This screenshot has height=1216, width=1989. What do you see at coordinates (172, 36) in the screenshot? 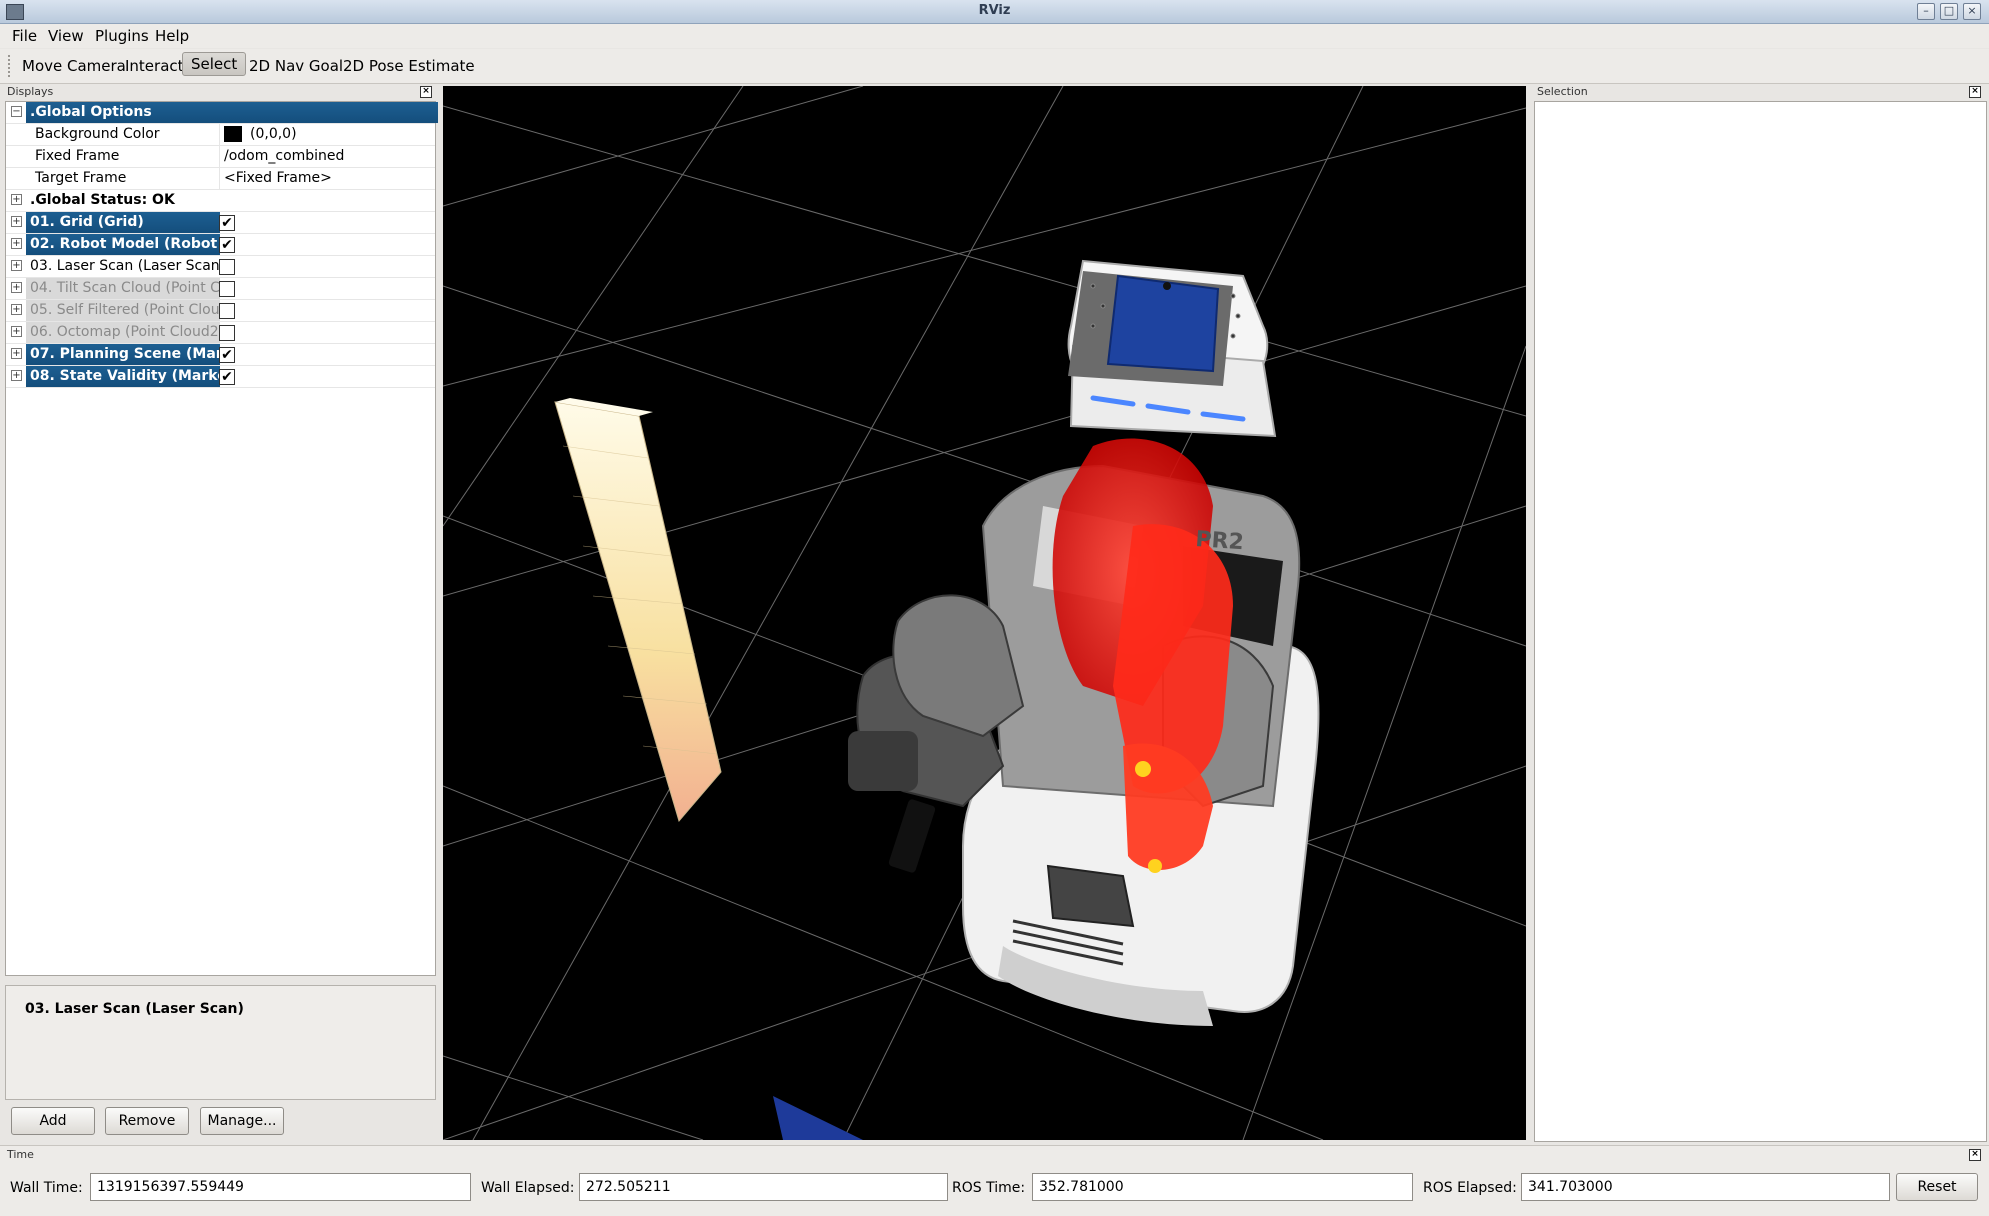
I see `menu-help: Help` at bounding box center [172, 36].